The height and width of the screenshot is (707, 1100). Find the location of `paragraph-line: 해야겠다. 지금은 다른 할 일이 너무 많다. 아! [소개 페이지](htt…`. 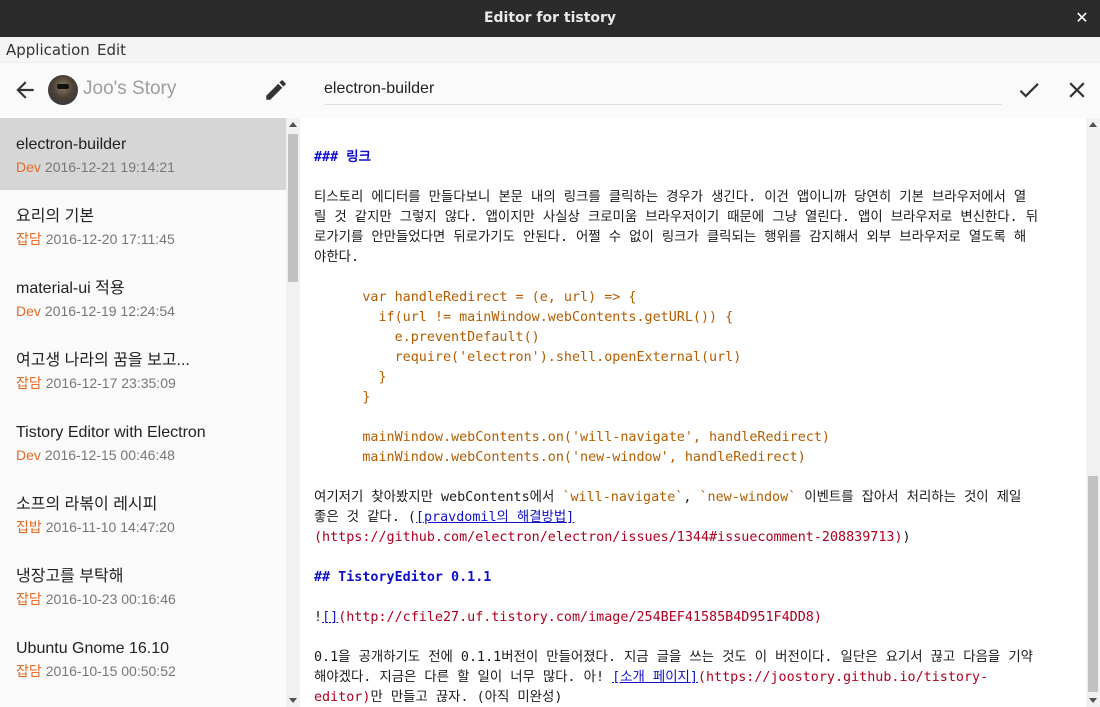

paragraph-line: 해야겠다. 지금은 다른 할 일이 너무 많다. 아! [소개 페이지](htt… is located at coordinates (693, 678).